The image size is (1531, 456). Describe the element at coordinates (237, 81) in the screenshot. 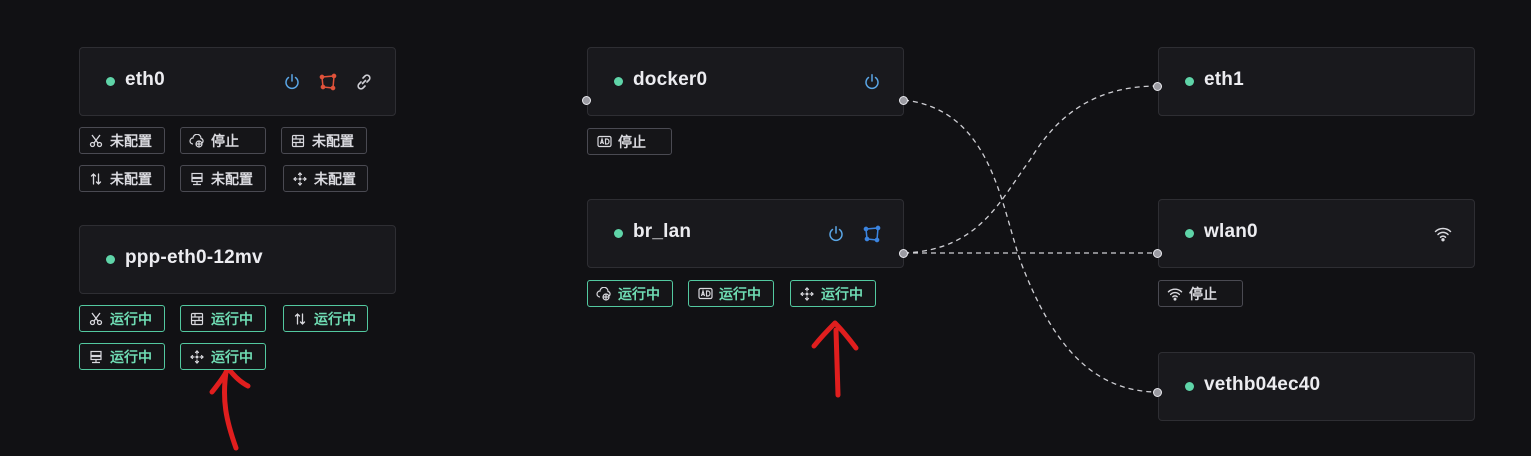

I see `interface-card-eth0: eth0` at that location.